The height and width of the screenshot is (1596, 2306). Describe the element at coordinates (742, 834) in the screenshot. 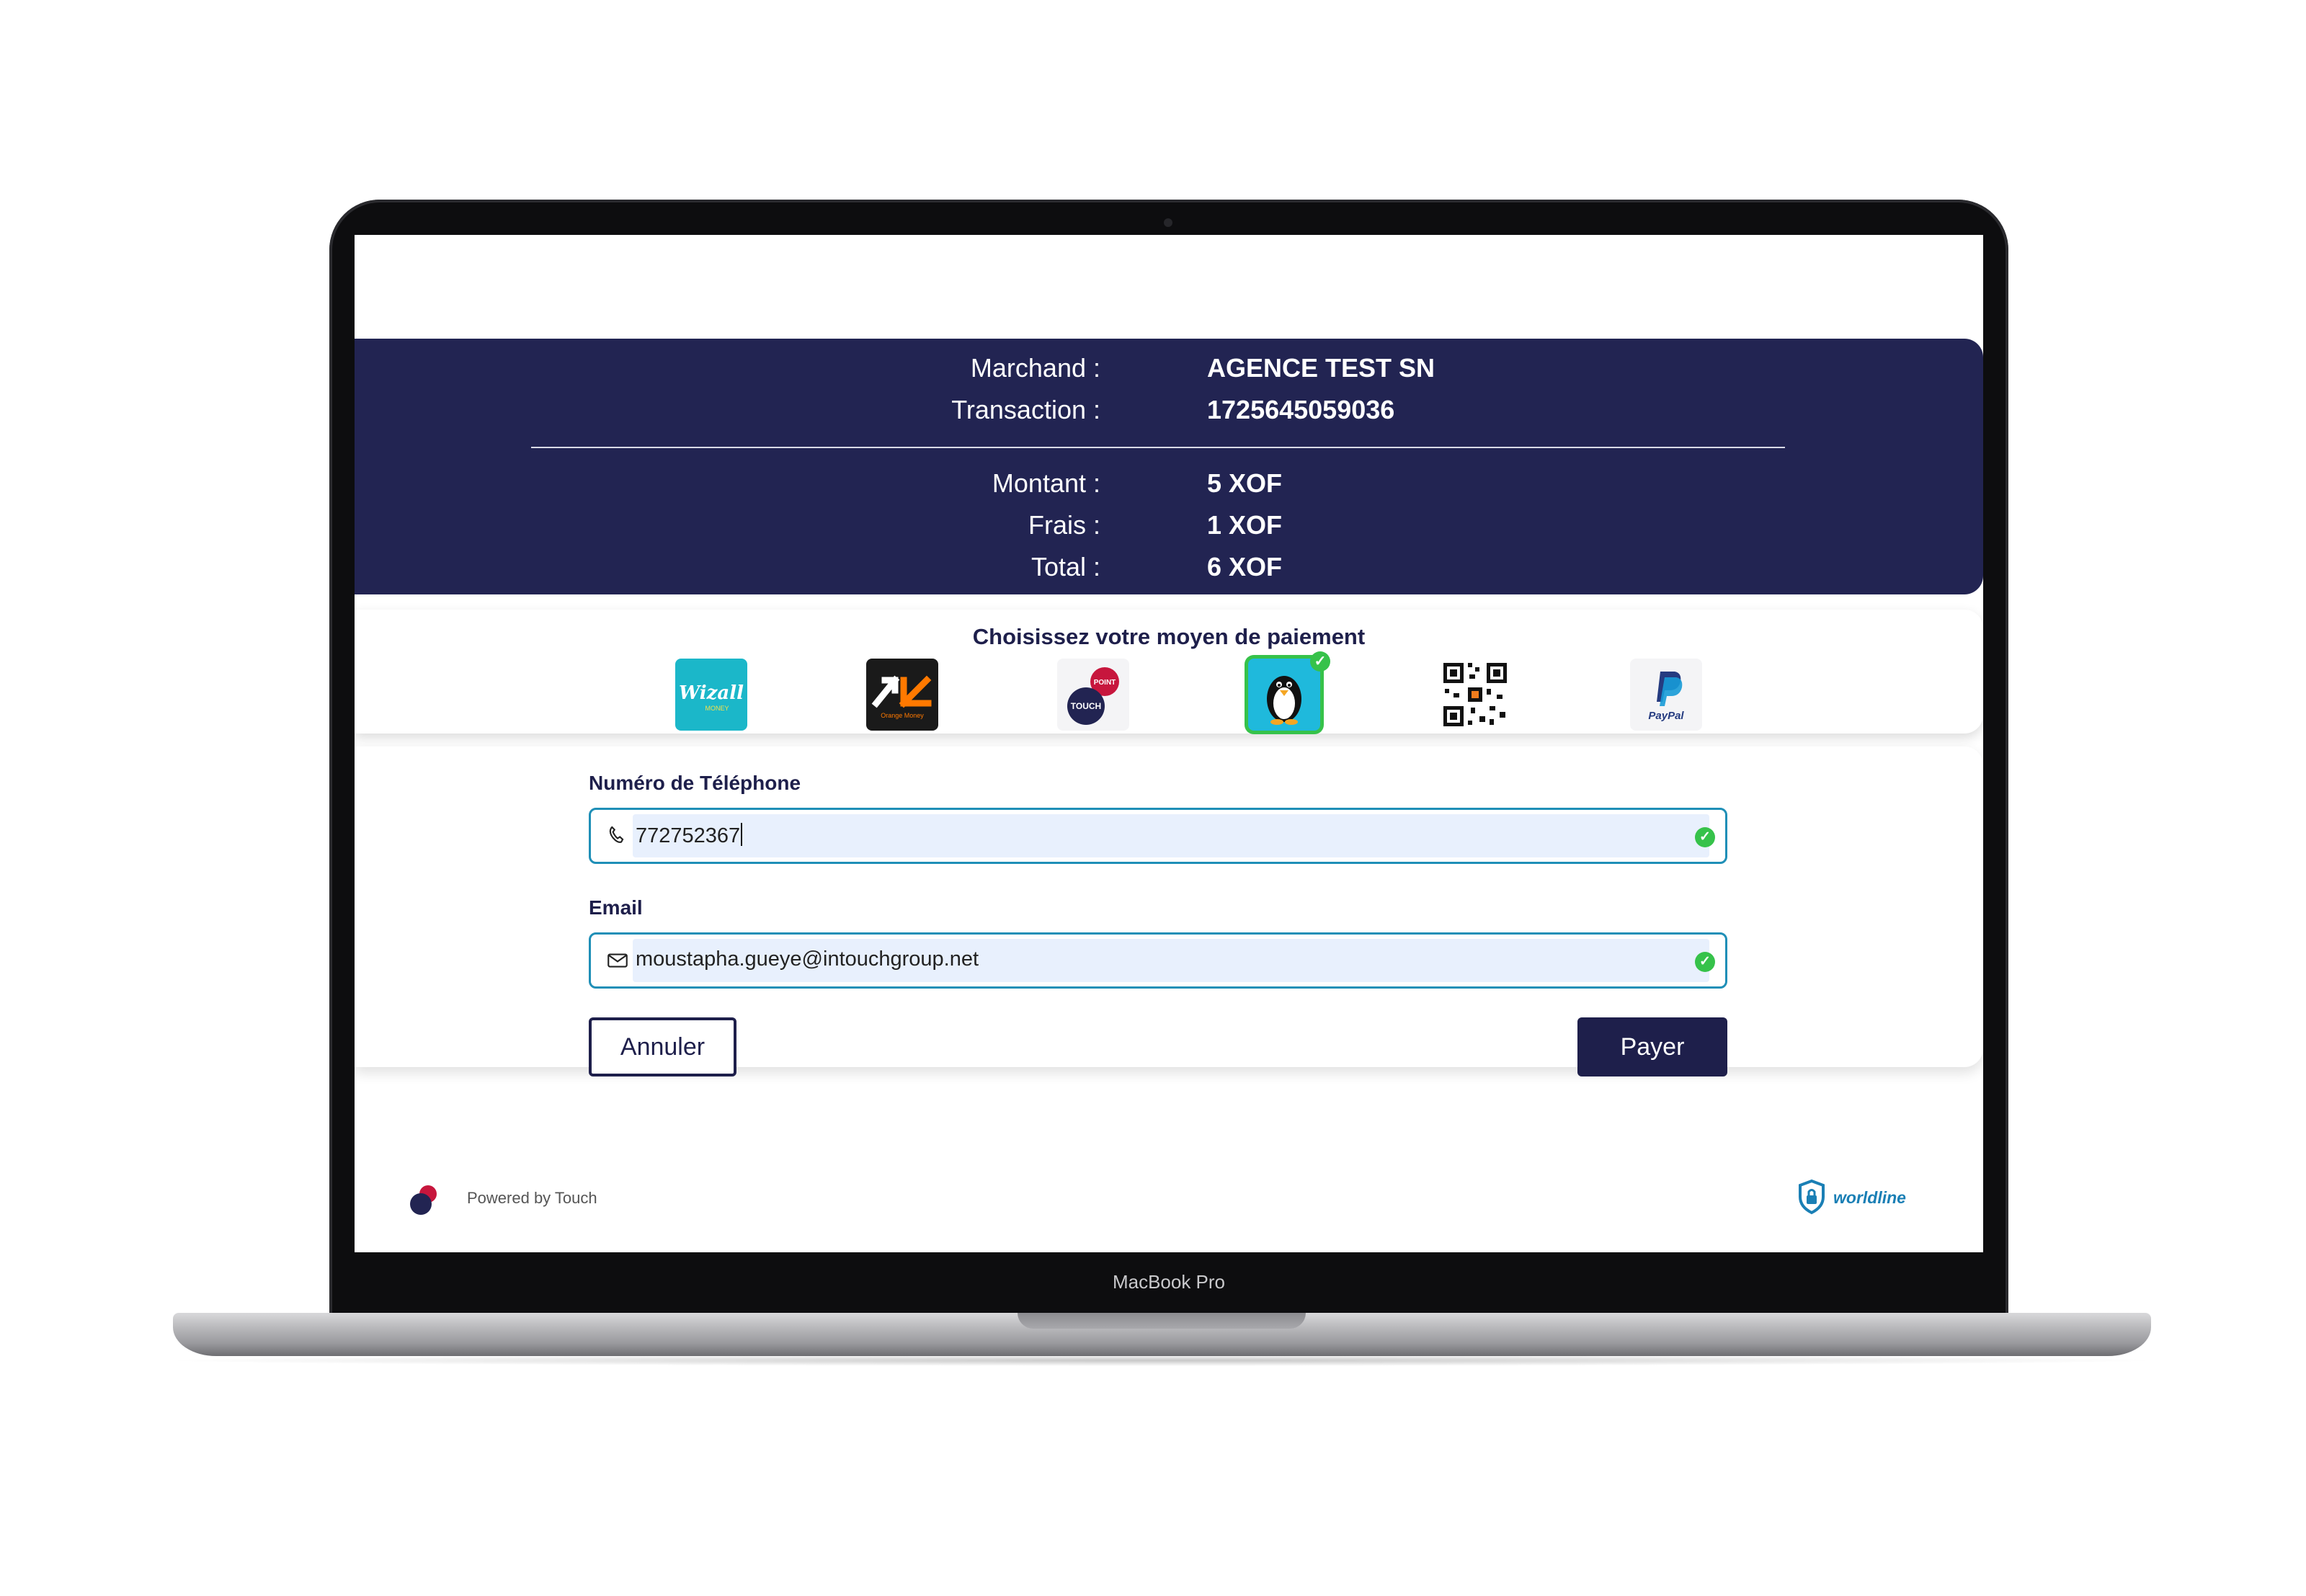

I see `text-caret` at that location.